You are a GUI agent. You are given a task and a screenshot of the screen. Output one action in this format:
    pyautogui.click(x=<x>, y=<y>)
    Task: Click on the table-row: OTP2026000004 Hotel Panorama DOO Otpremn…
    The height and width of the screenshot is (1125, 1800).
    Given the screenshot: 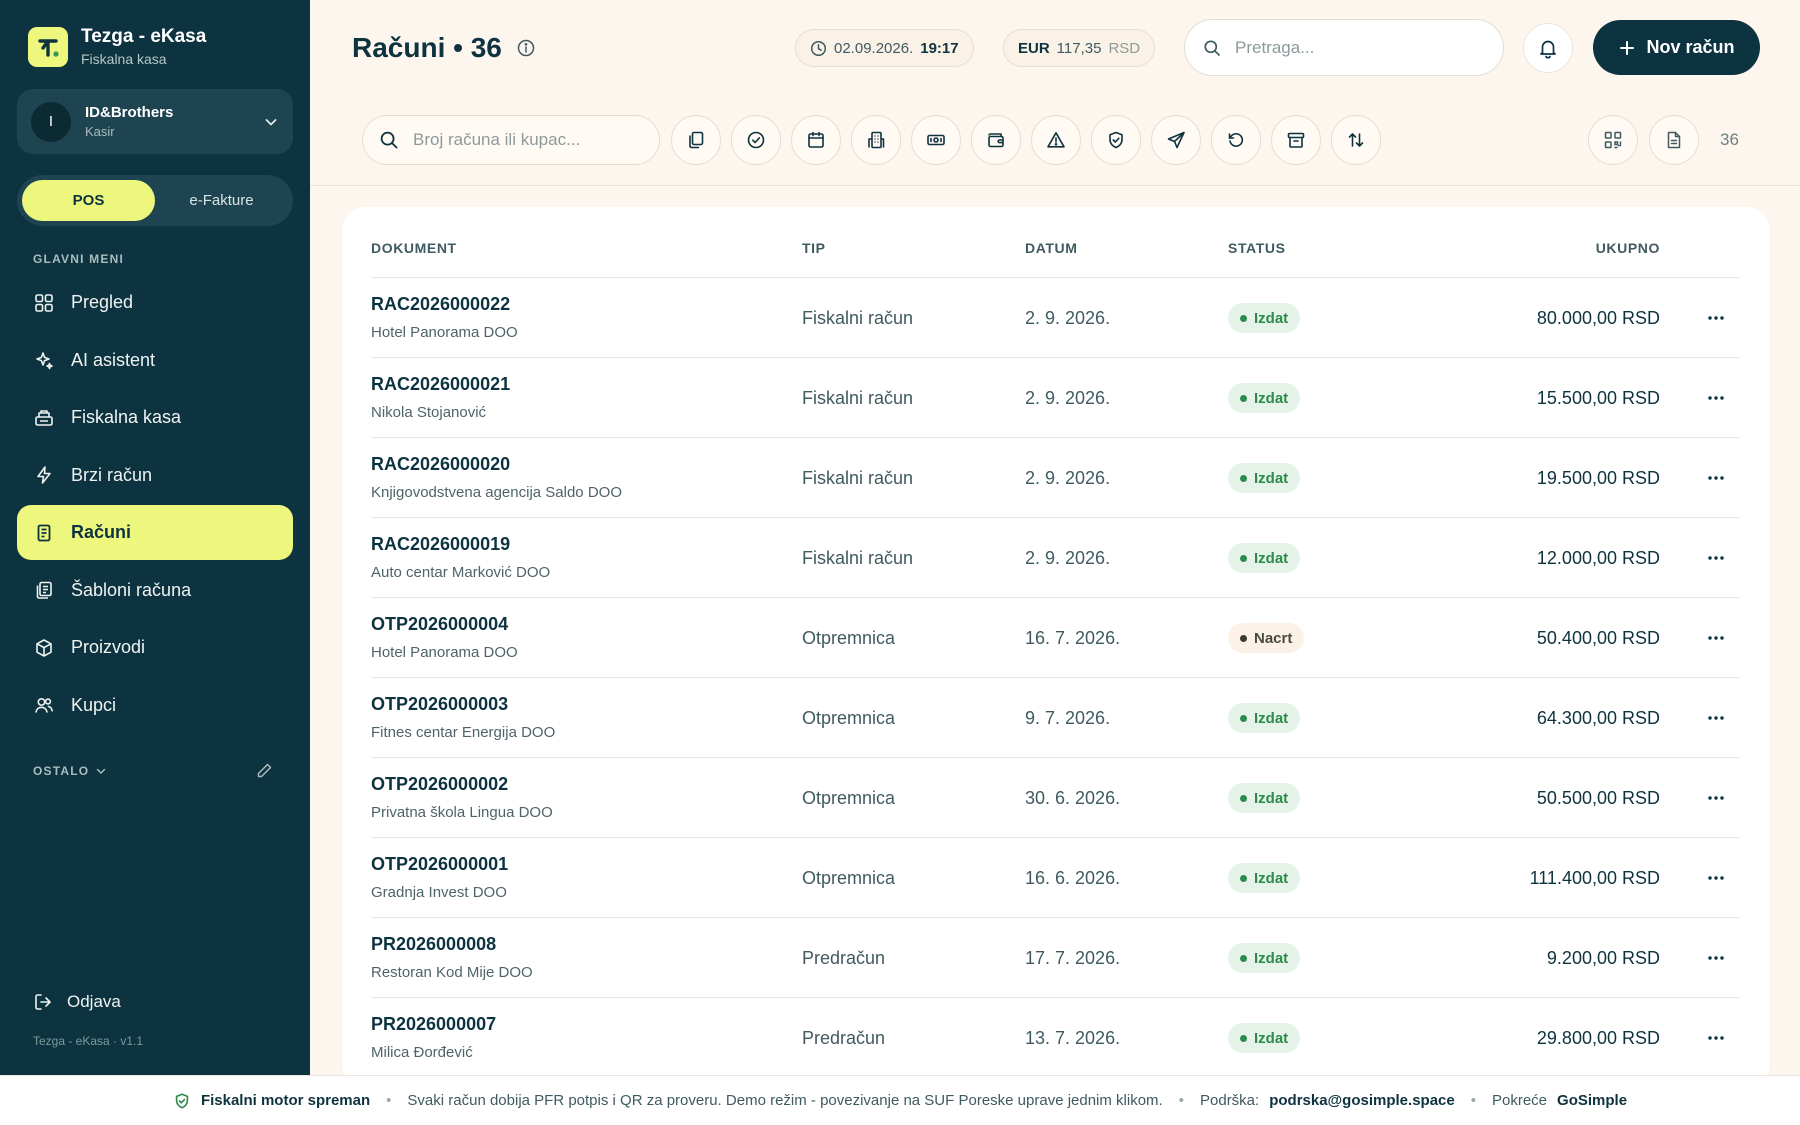 What is the action you would take?
    pyautogui.click(x=1055, y=637)
    